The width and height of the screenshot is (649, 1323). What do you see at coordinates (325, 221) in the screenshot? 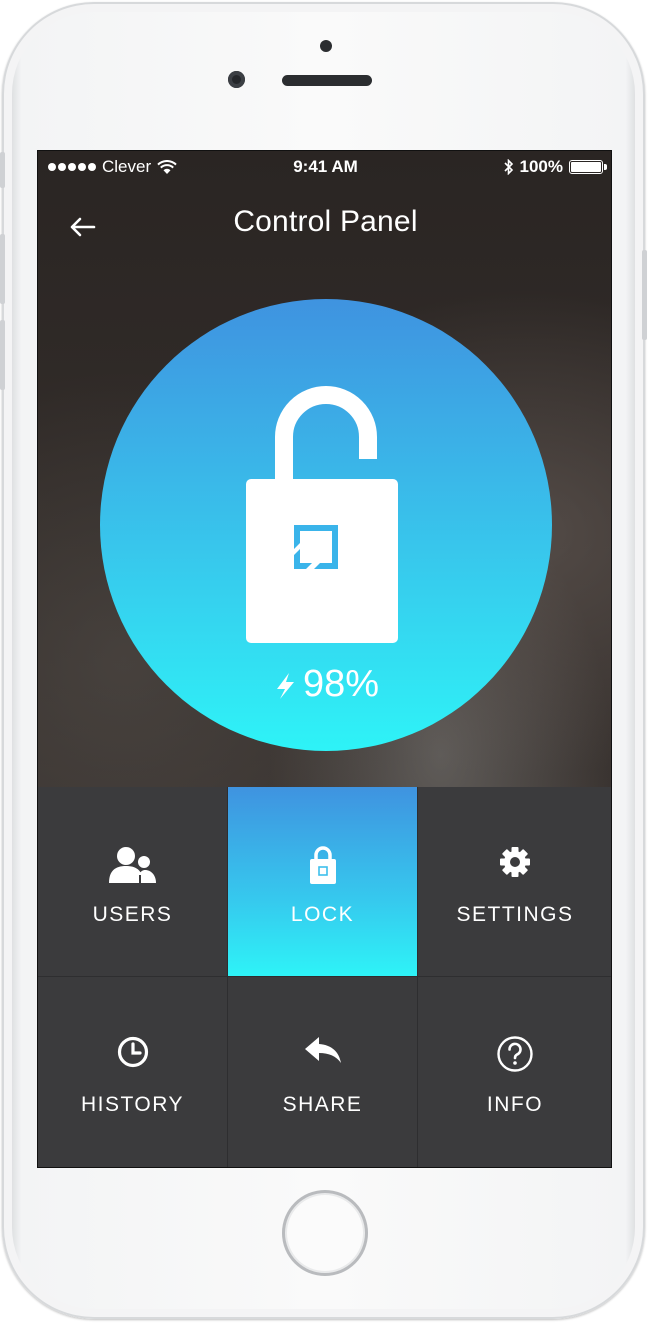
I see `page-title: Control Panel` at bounding box center [325, 221].